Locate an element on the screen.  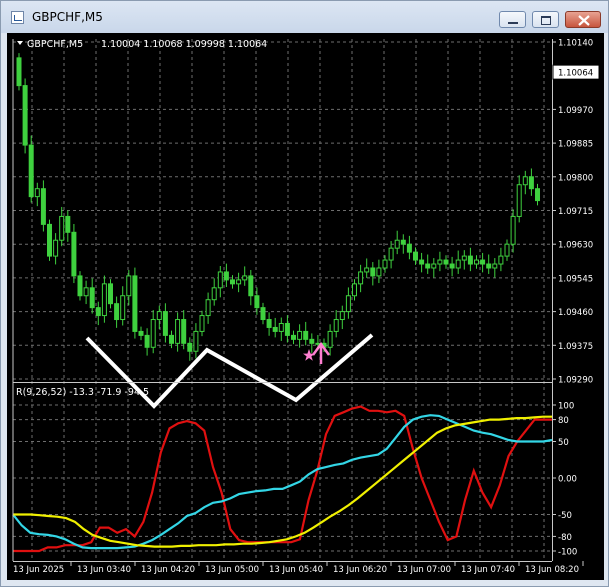
price-tick-label: 1.09545 is located at coordinates (575, 279).